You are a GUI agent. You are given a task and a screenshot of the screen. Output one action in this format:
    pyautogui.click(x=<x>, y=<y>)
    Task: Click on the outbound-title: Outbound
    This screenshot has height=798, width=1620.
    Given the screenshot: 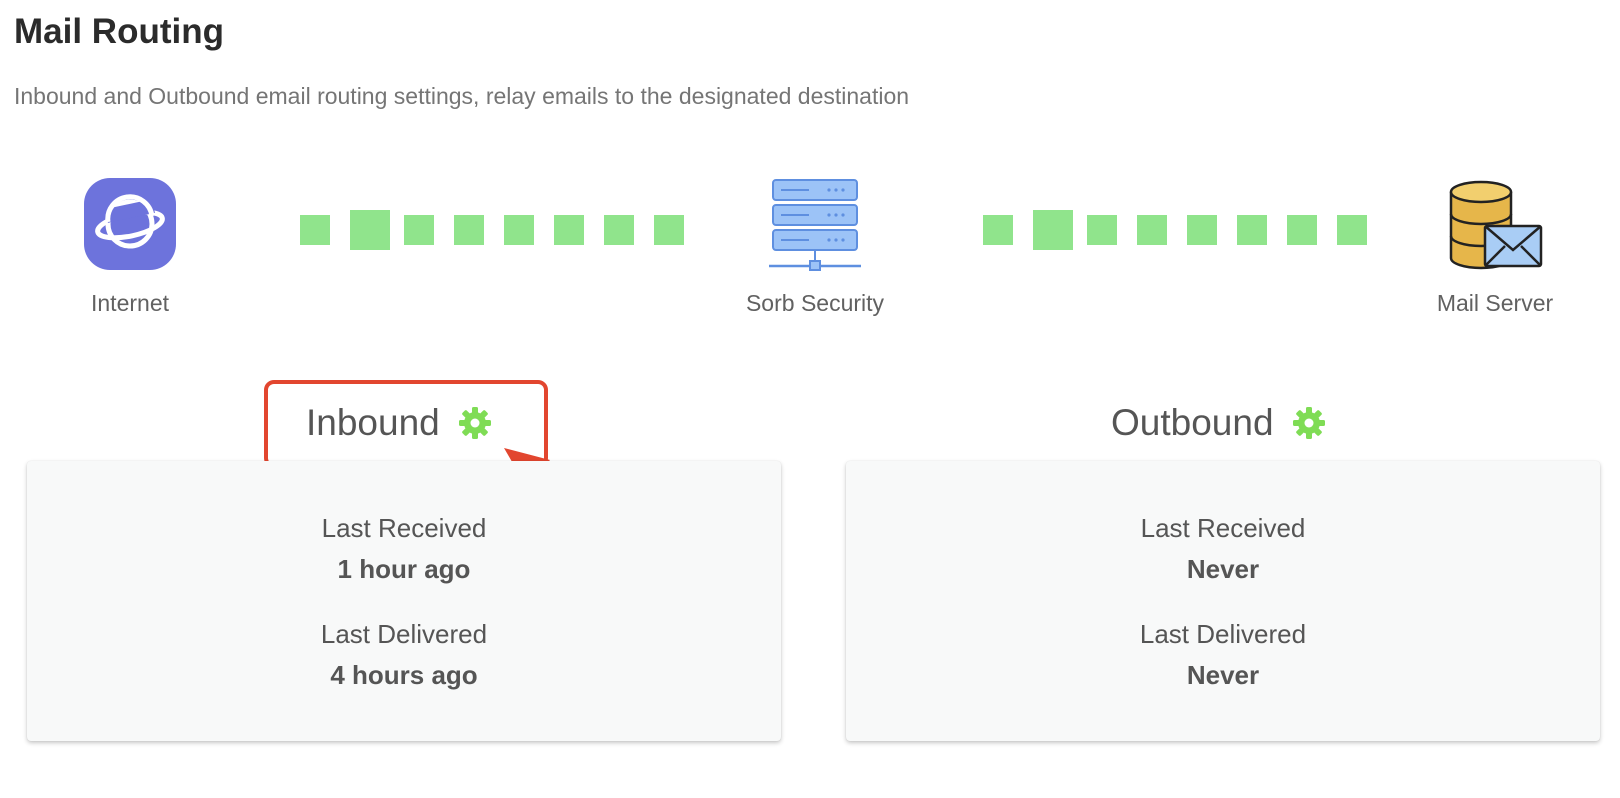 What is the action you would take?
    pyautogui.click(x=1192, y=422)
    